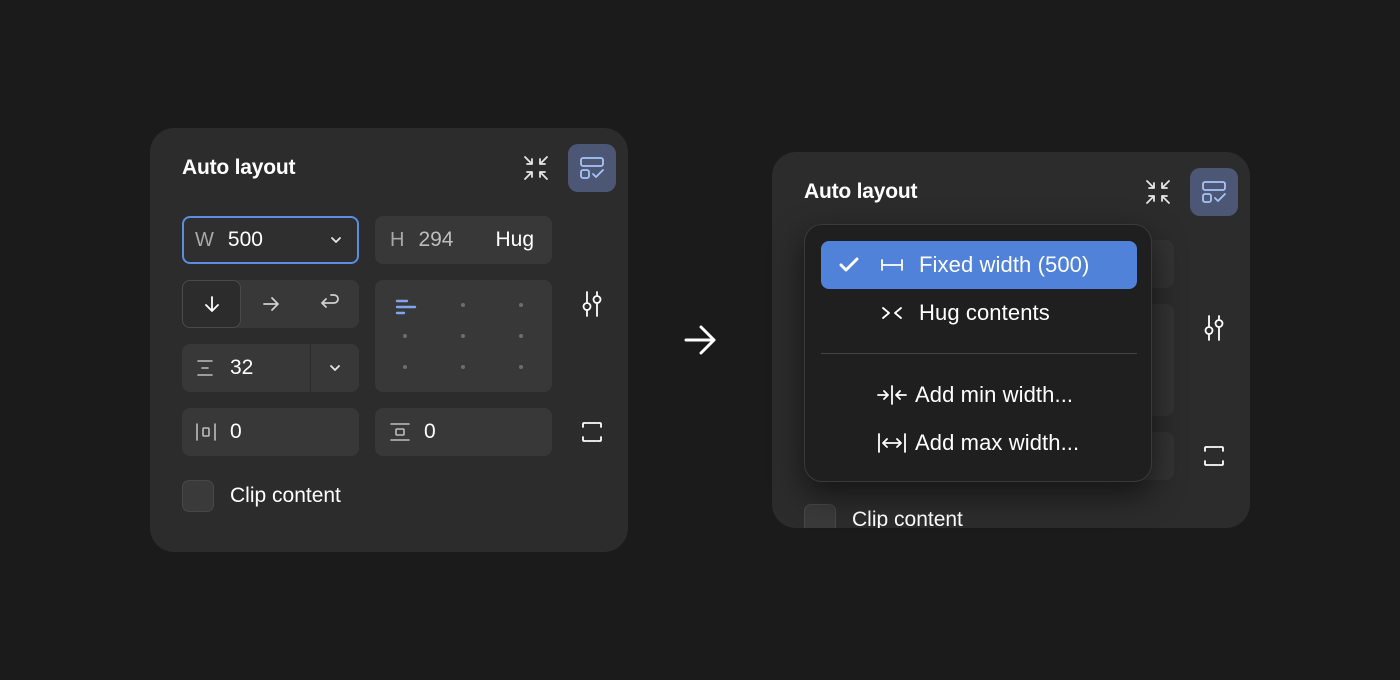  I want to click on horizontal-padding-value: 0, so click(236, 431).